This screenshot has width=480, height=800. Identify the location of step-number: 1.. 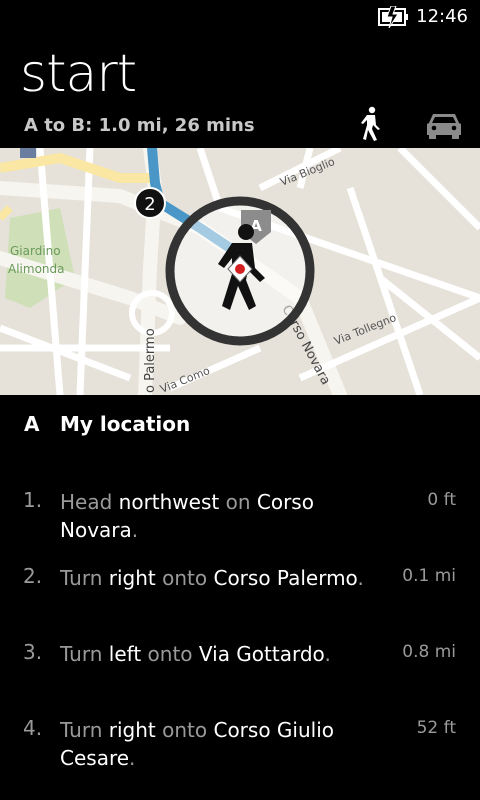
(33, 500).